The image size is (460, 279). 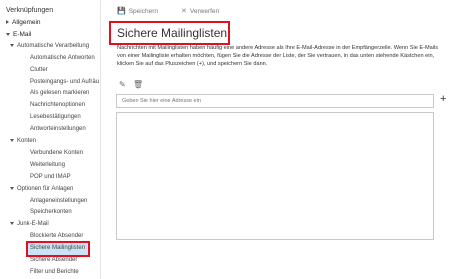 What do you see at coordinates (33, 224) in the screenshot?
I see `sidebar-item-label: Junk-E-Mail` at bounding box center [33, 224].